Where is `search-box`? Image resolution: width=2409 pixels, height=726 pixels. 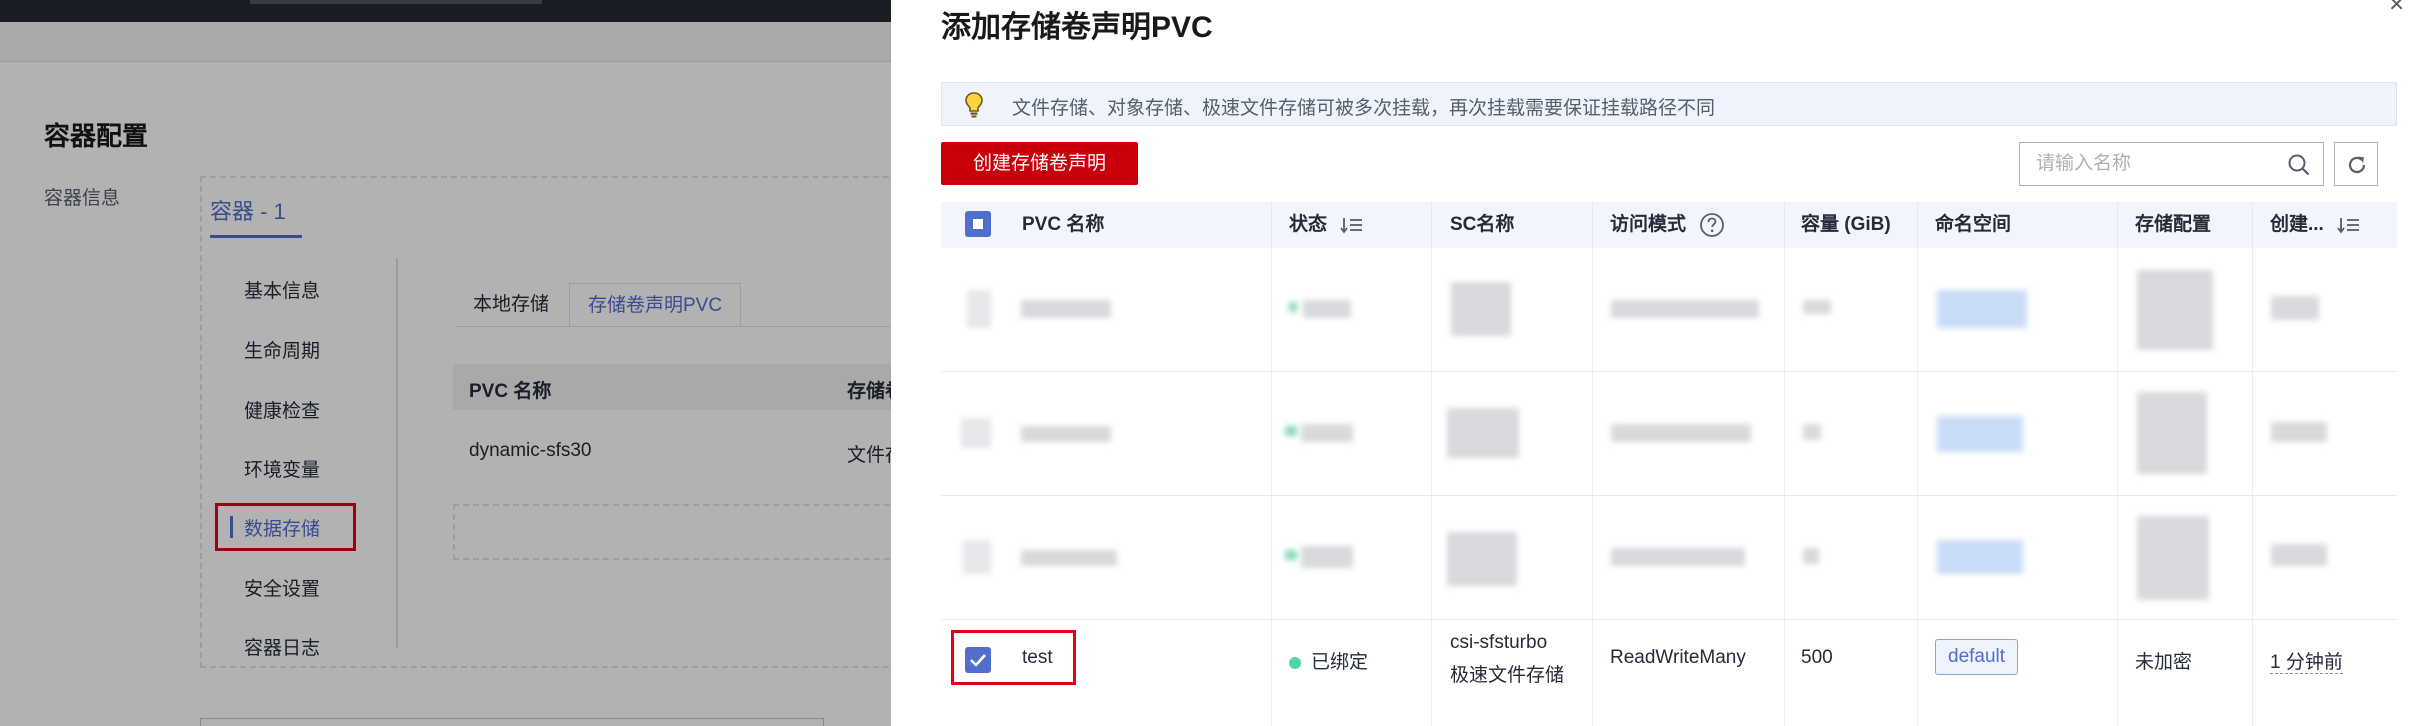 search-box is located at coordinates (2171, 164).